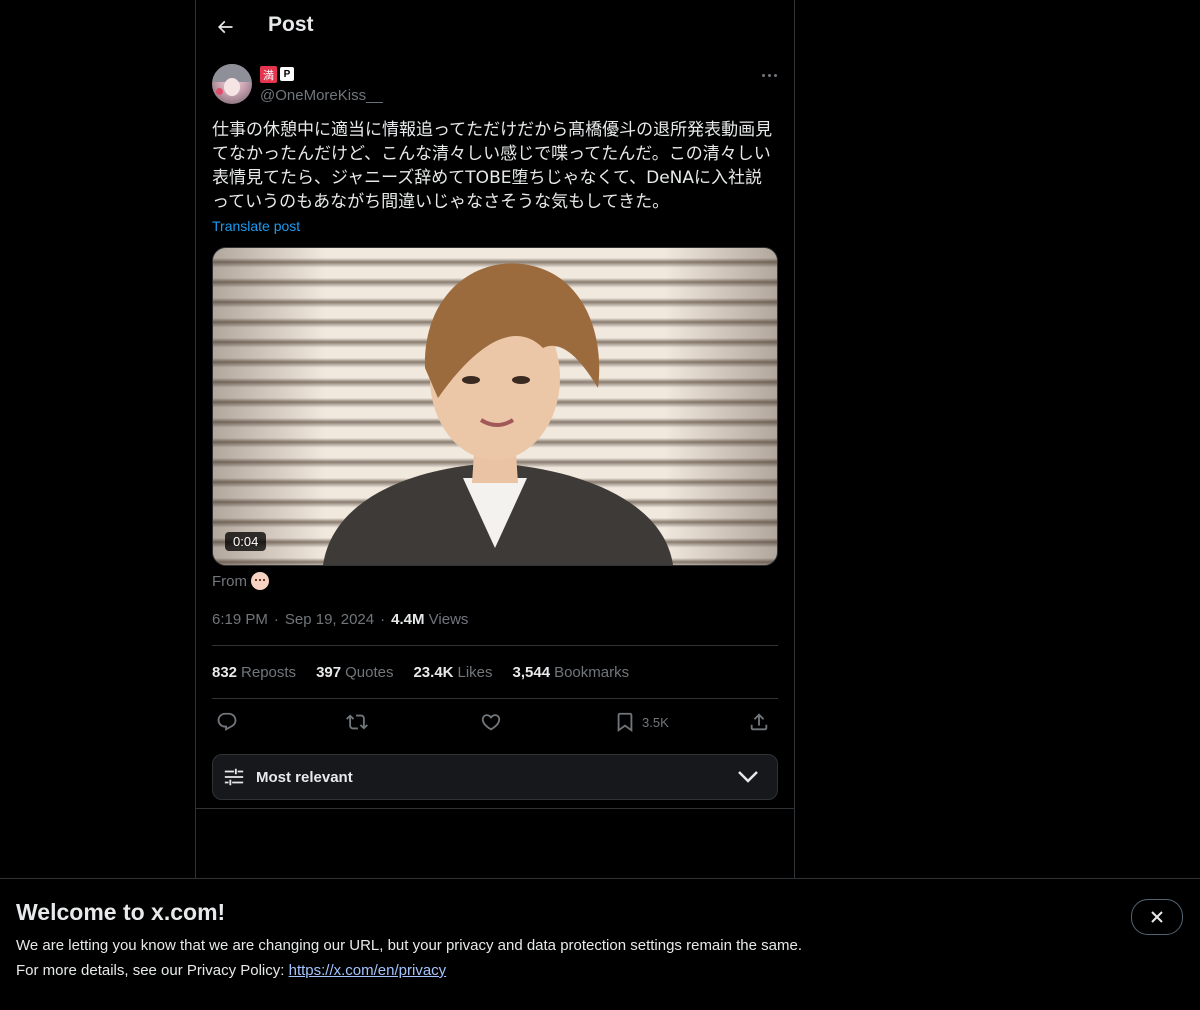  I want to click on post-date: Sep 19, 2024, so click(329, 619).